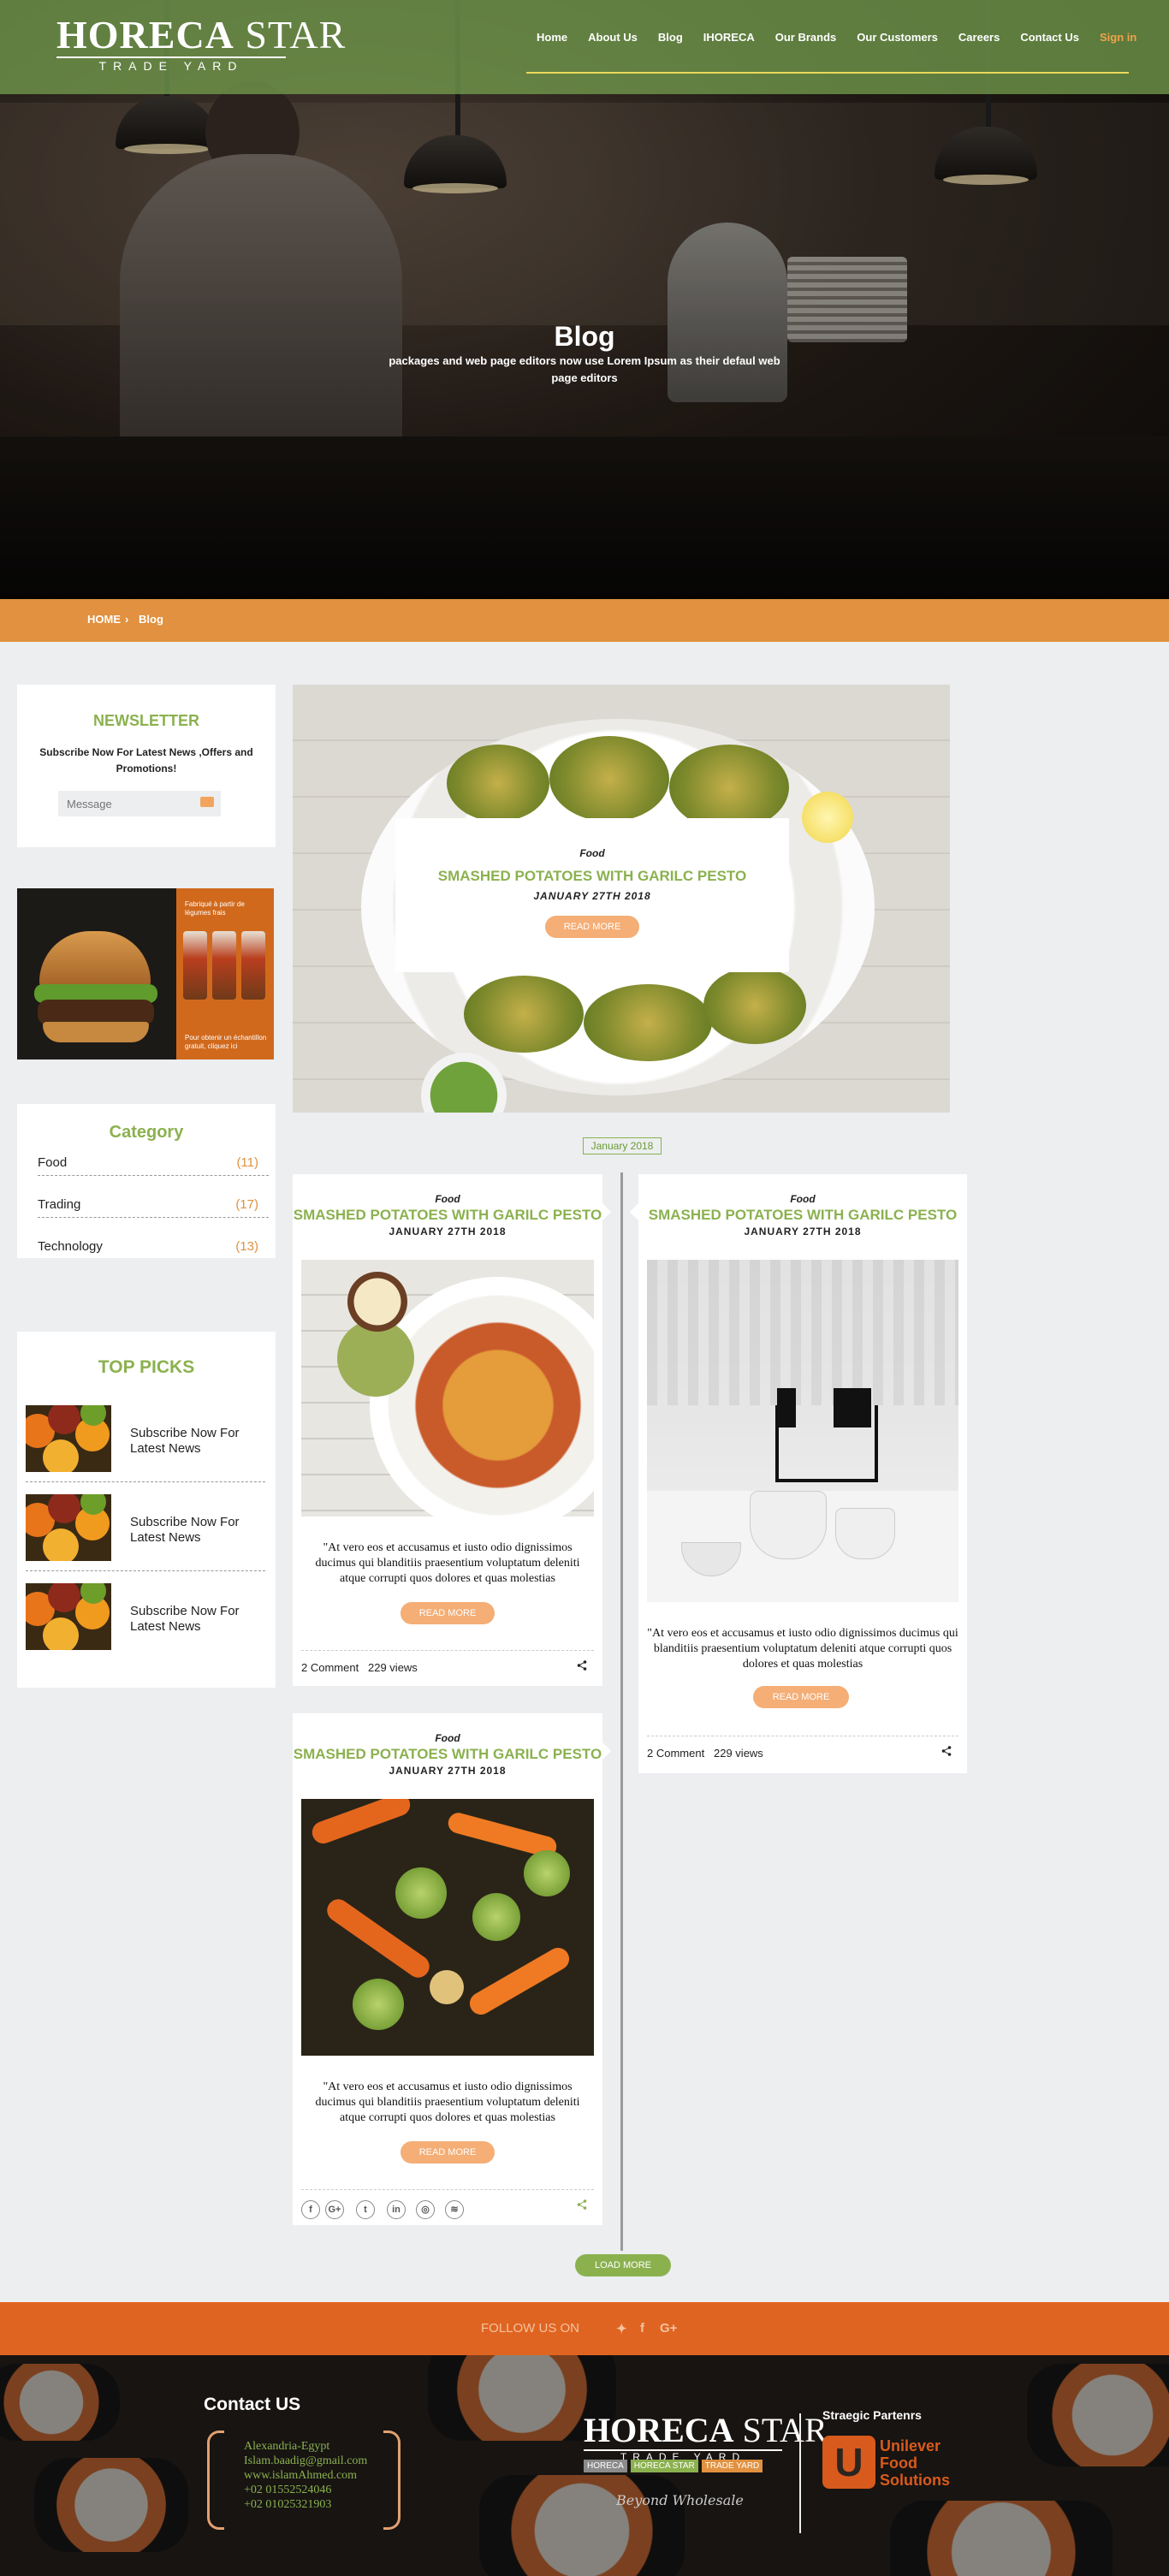  I want to click on nav-our-brands: Our Brands, so click(806, 37).